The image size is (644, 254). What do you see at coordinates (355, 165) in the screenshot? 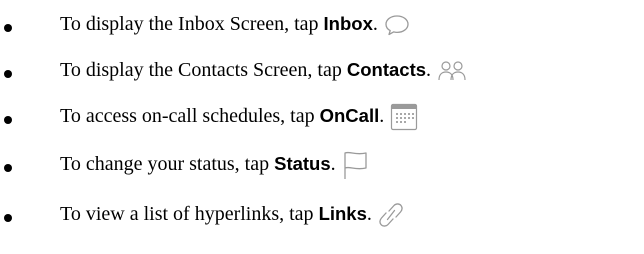
I see `flag-icon` at bounding box center [355, 165].